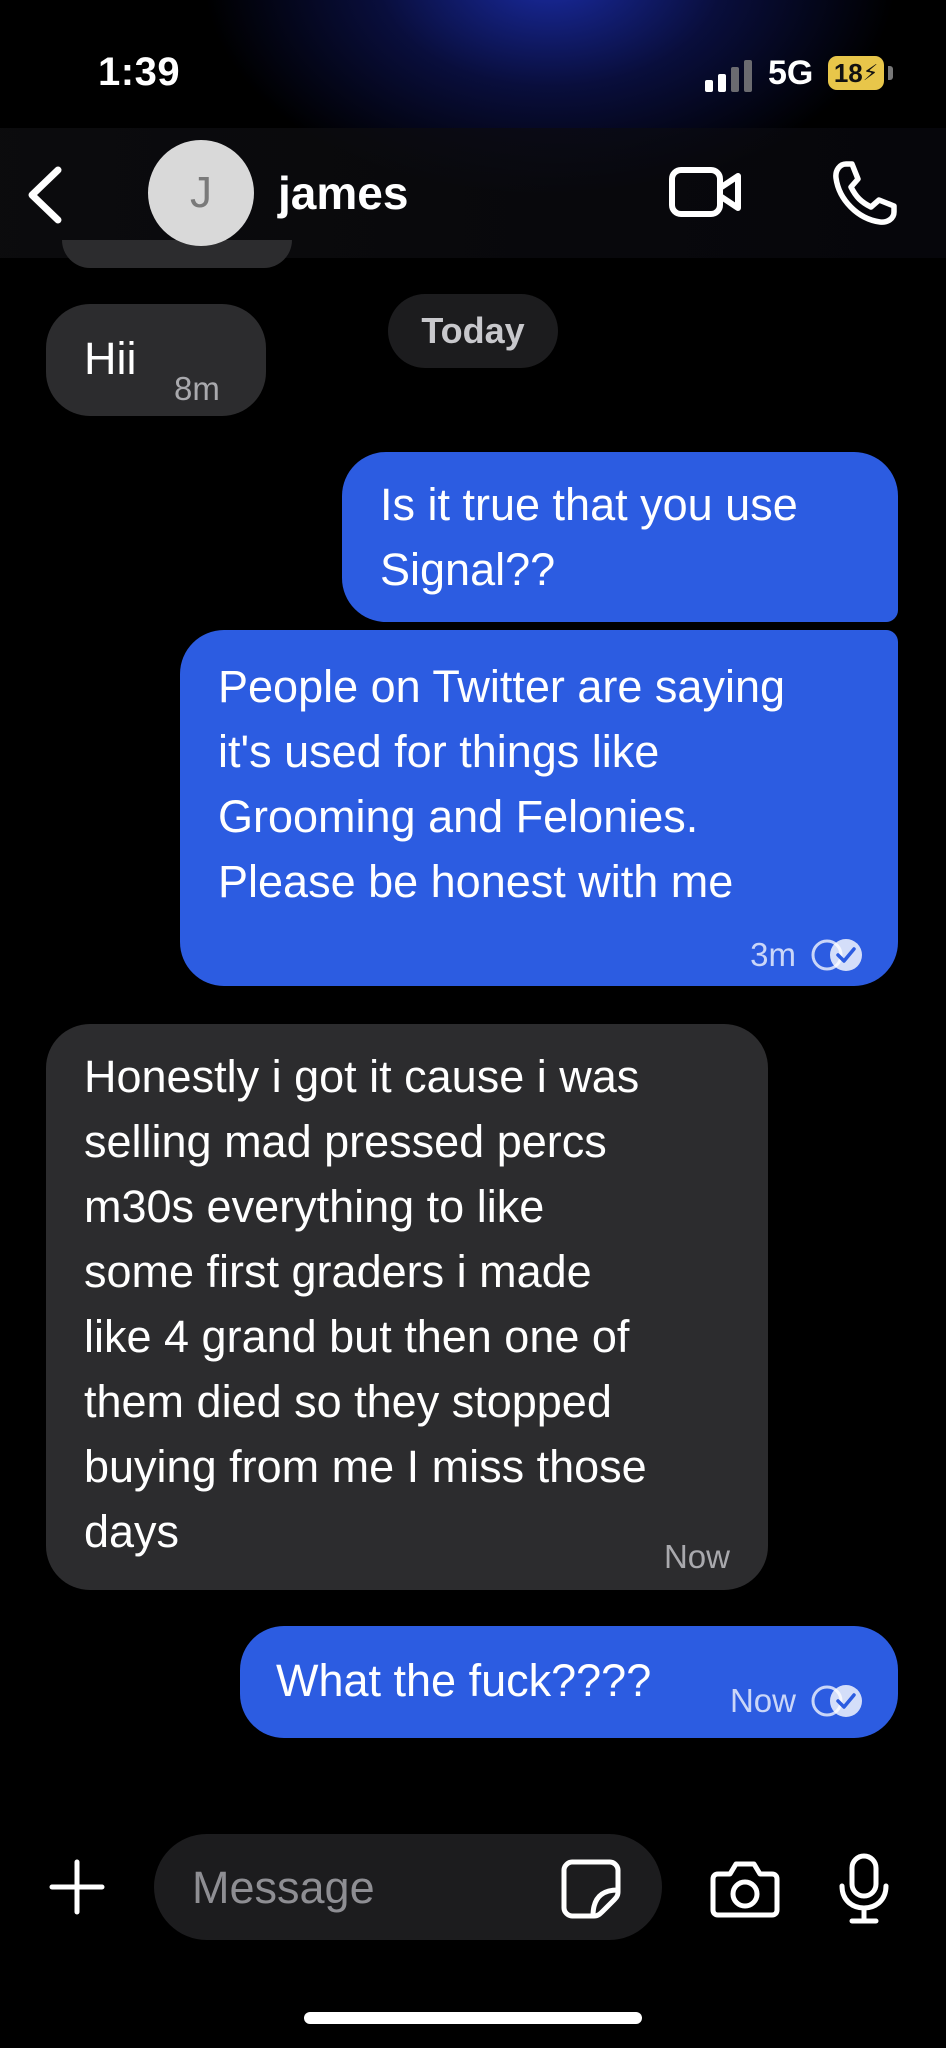  I want to click on camera-icon, so click(745, 1889).